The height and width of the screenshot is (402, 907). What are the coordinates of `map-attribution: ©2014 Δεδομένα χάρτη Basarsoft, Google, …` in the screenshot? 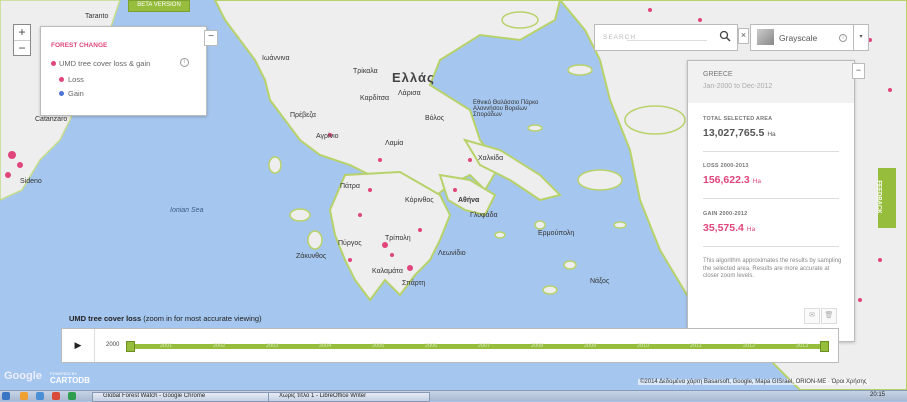 It's located at (753, 382).